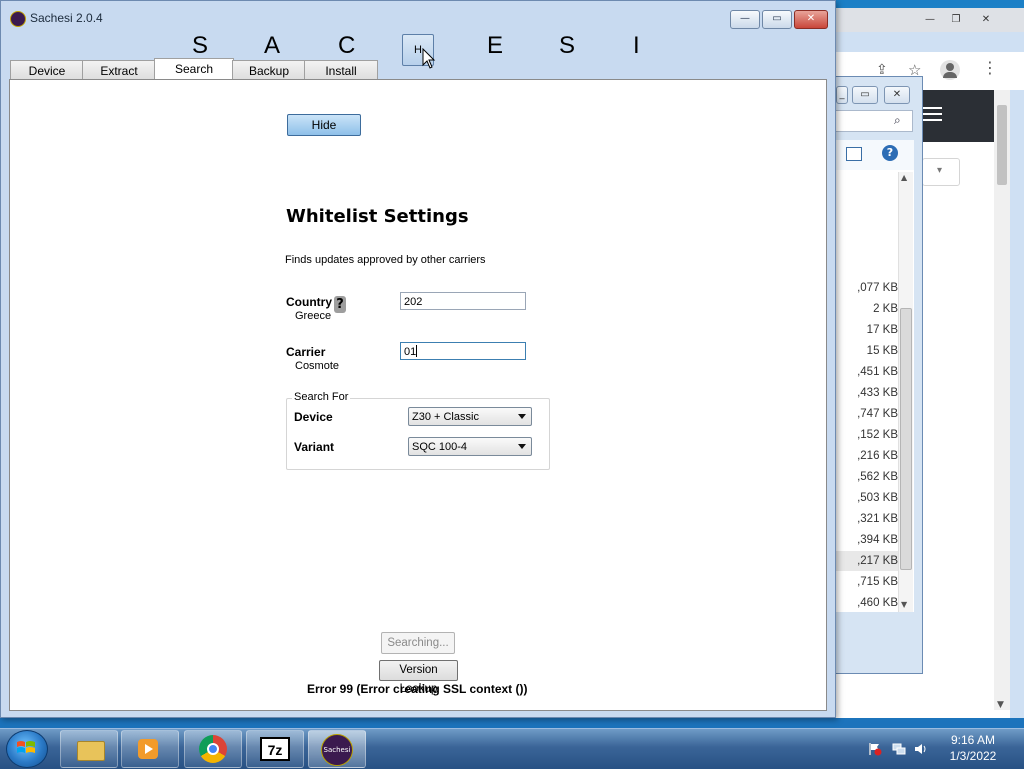 The image size is (1024, 769). I want to click on explorer-scrollbar-thumb, so click(906, 439).